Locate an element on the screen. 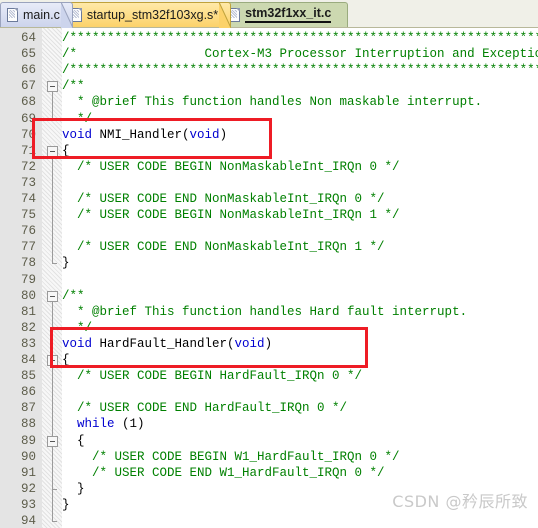  line-number: 91 is located at coordinates (28, 472).